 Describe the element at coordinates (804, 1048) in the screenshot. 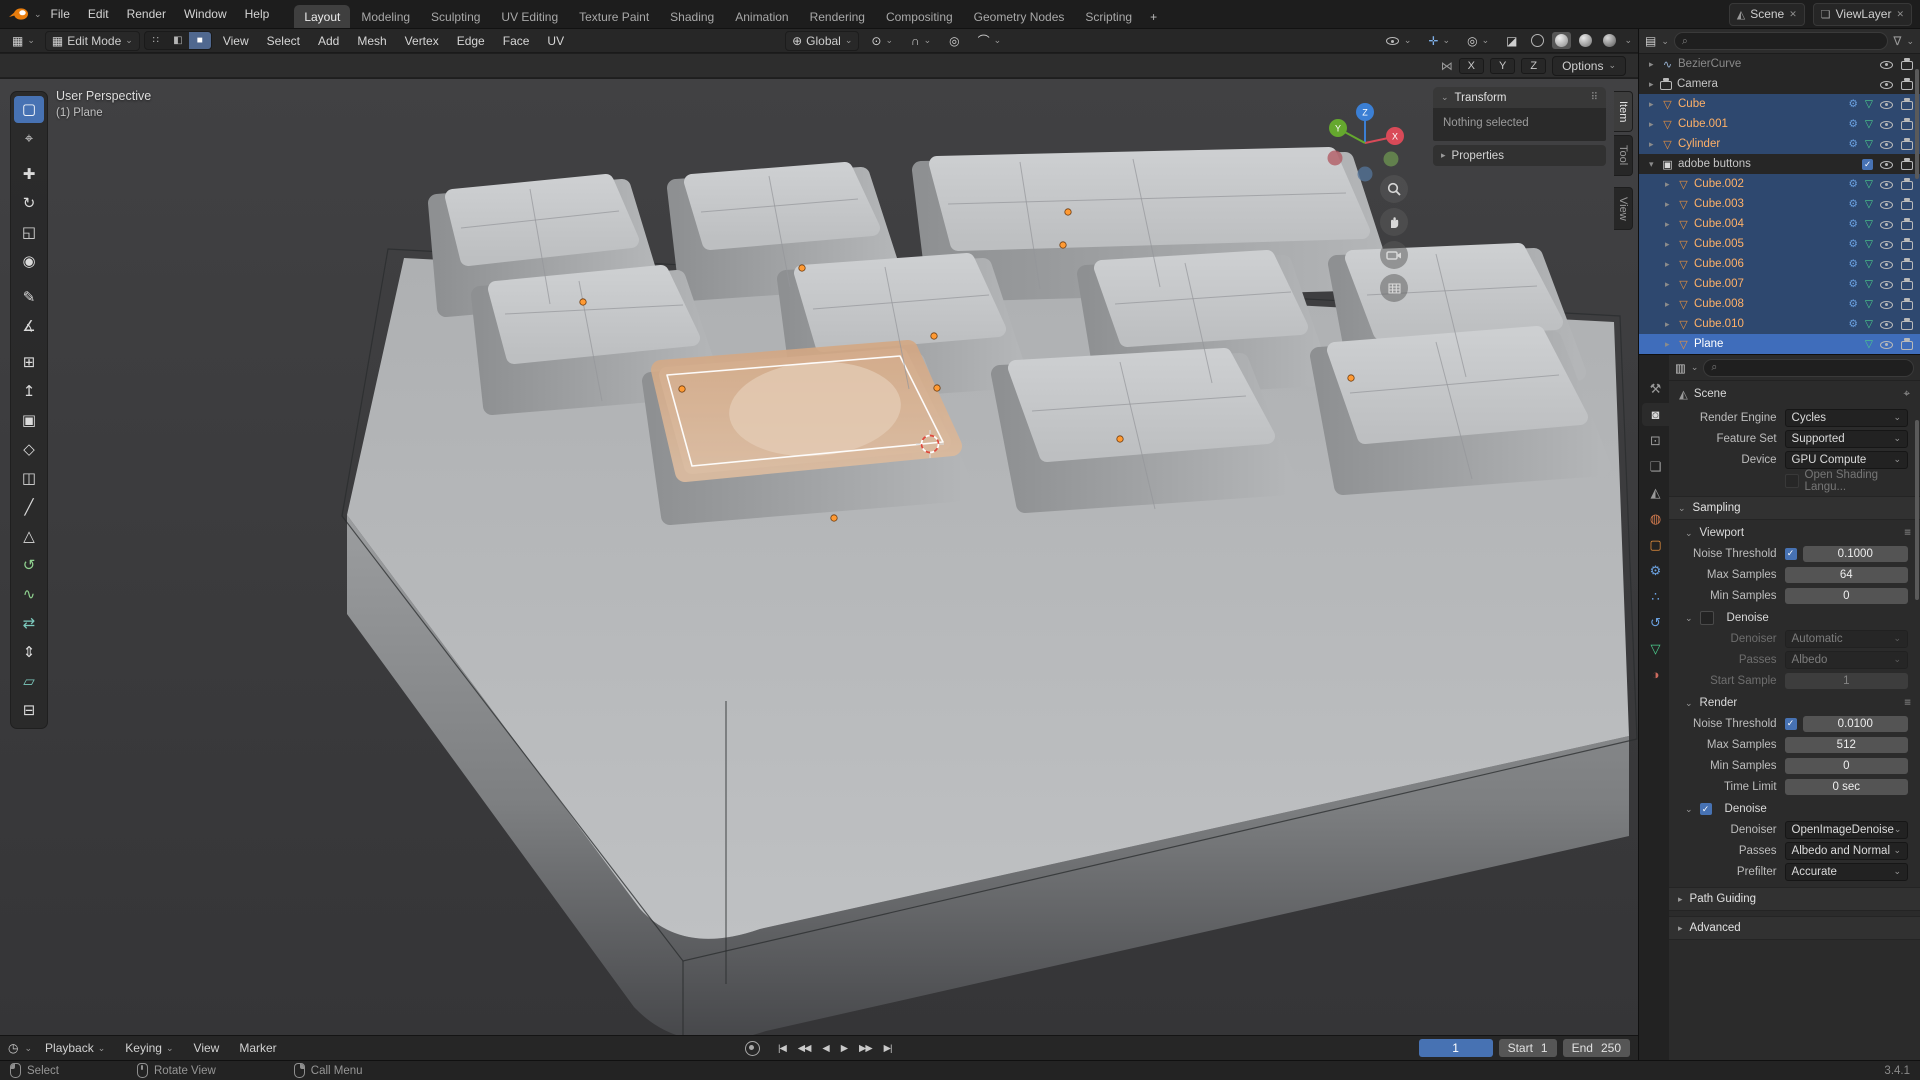

I see `previous-keyframe-button: ◀◀` at that location.